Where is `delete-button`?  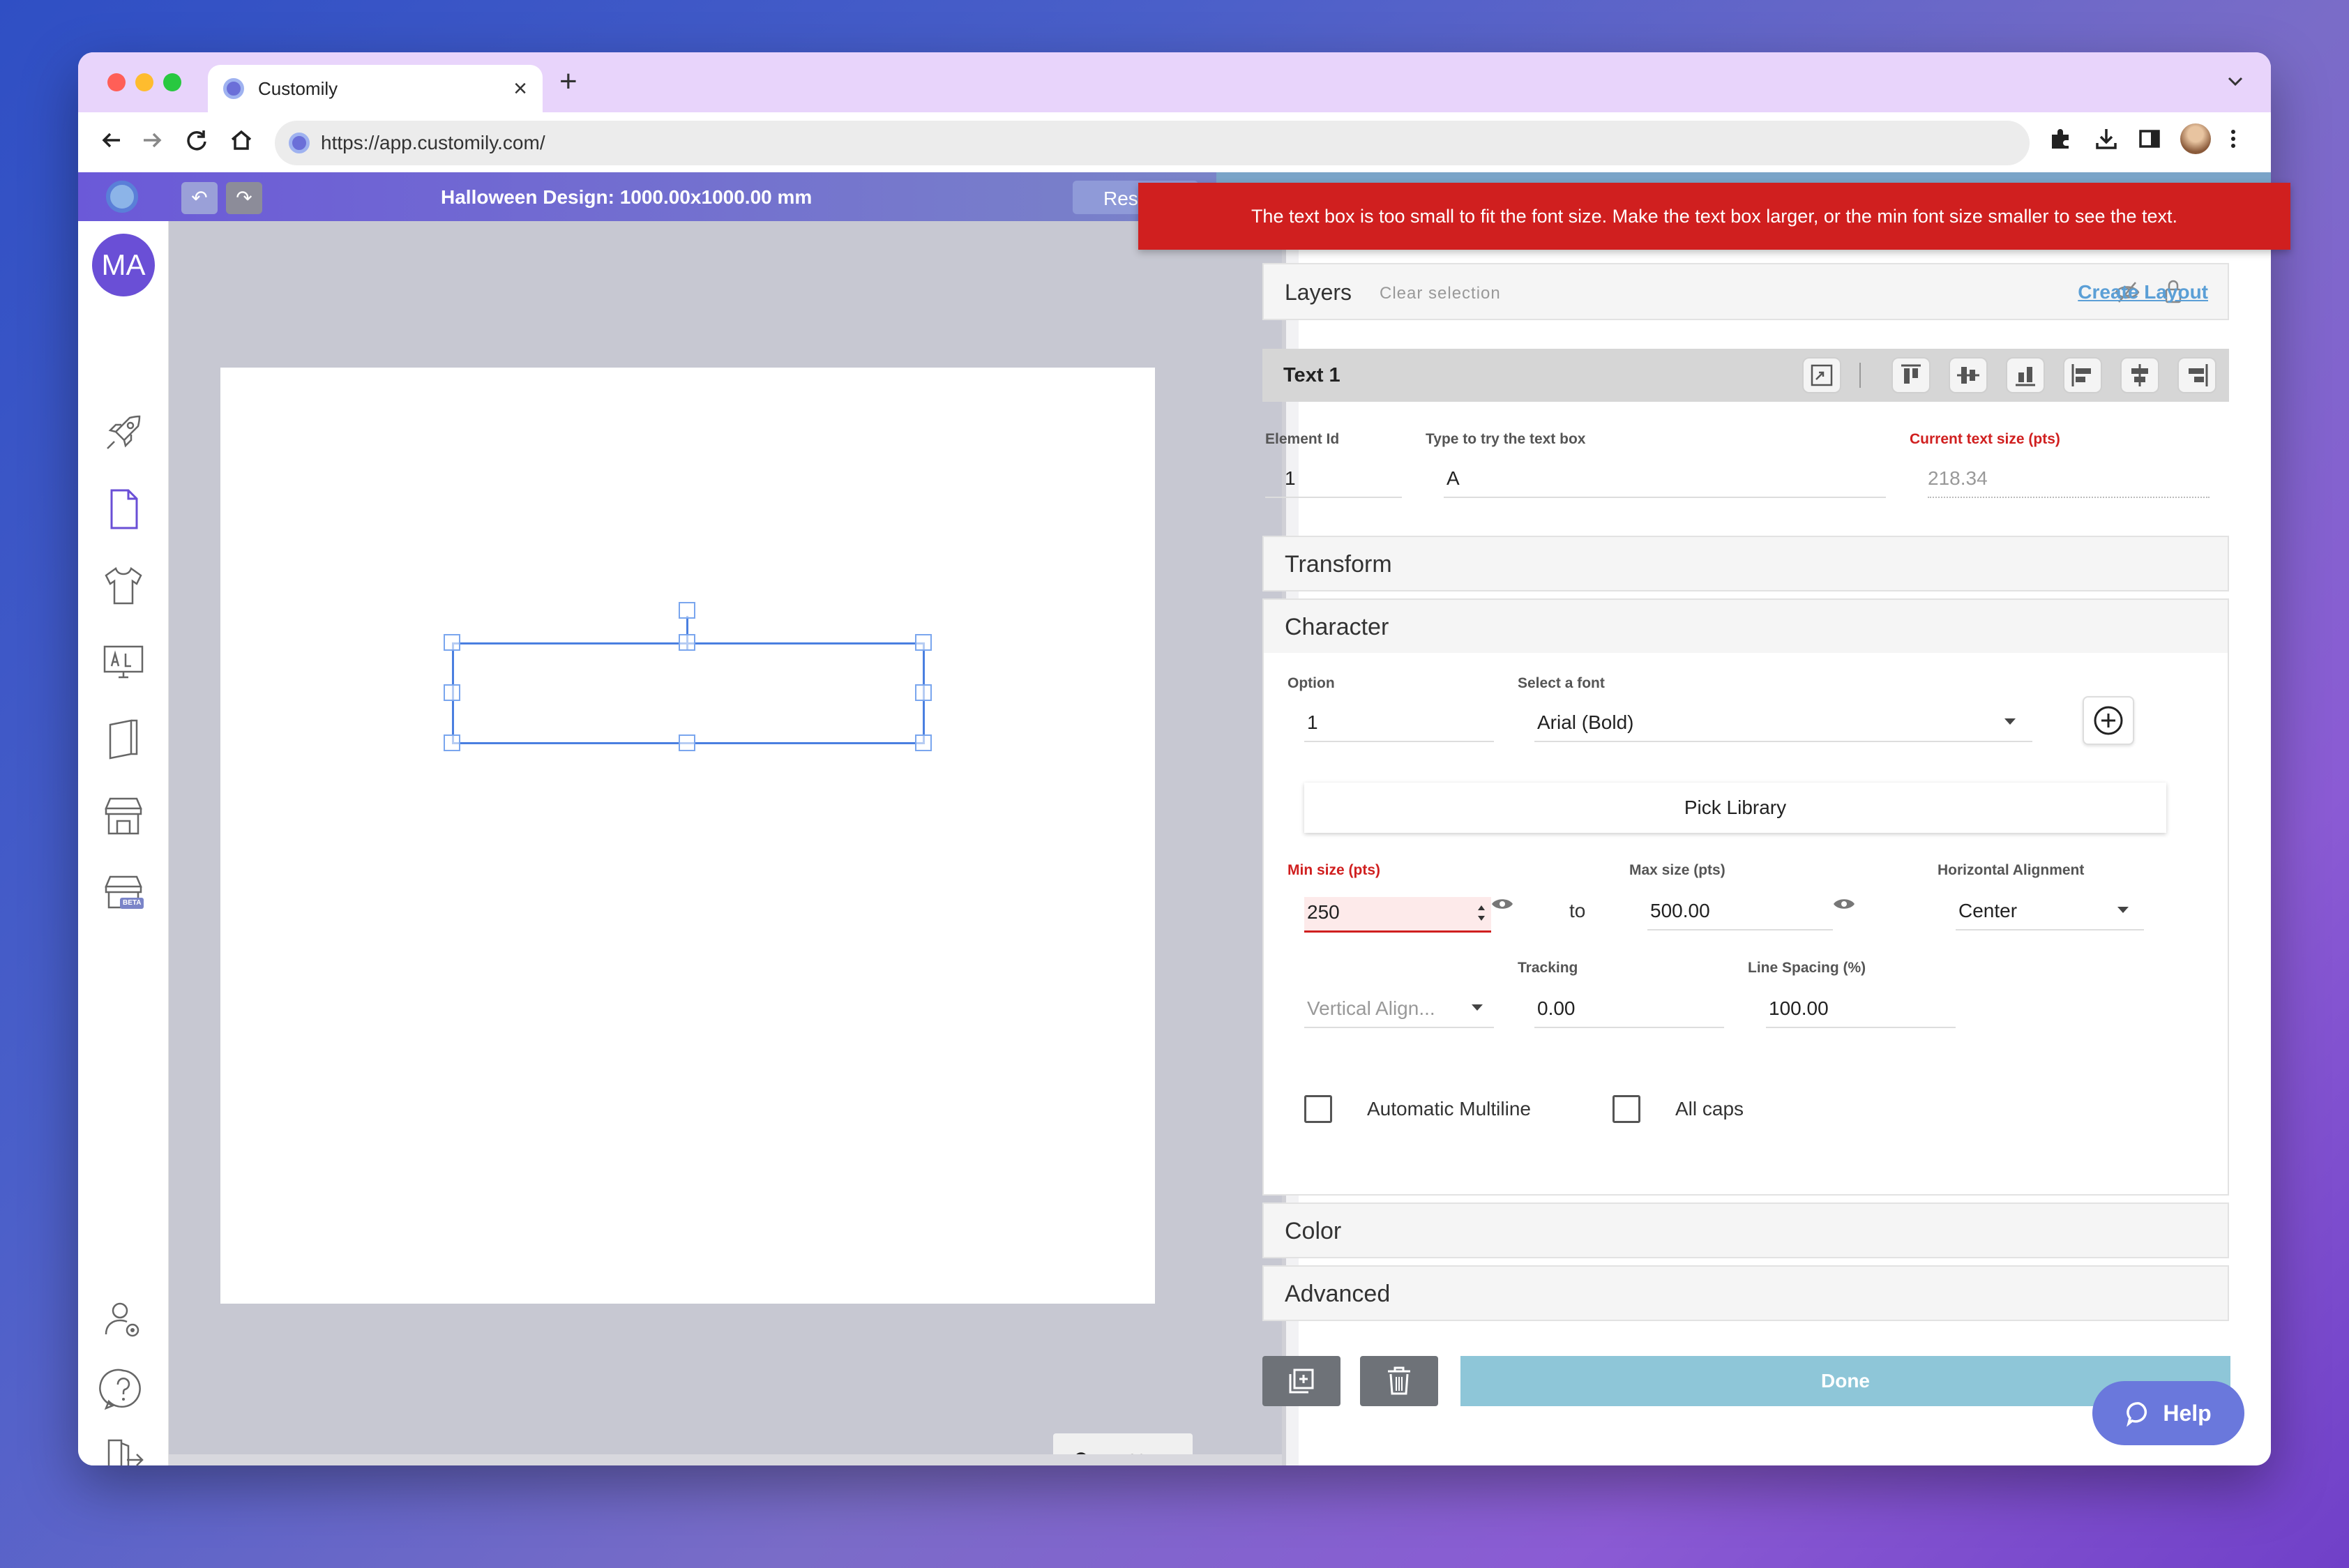 delete-button is located at coordinates (1399, 1381).